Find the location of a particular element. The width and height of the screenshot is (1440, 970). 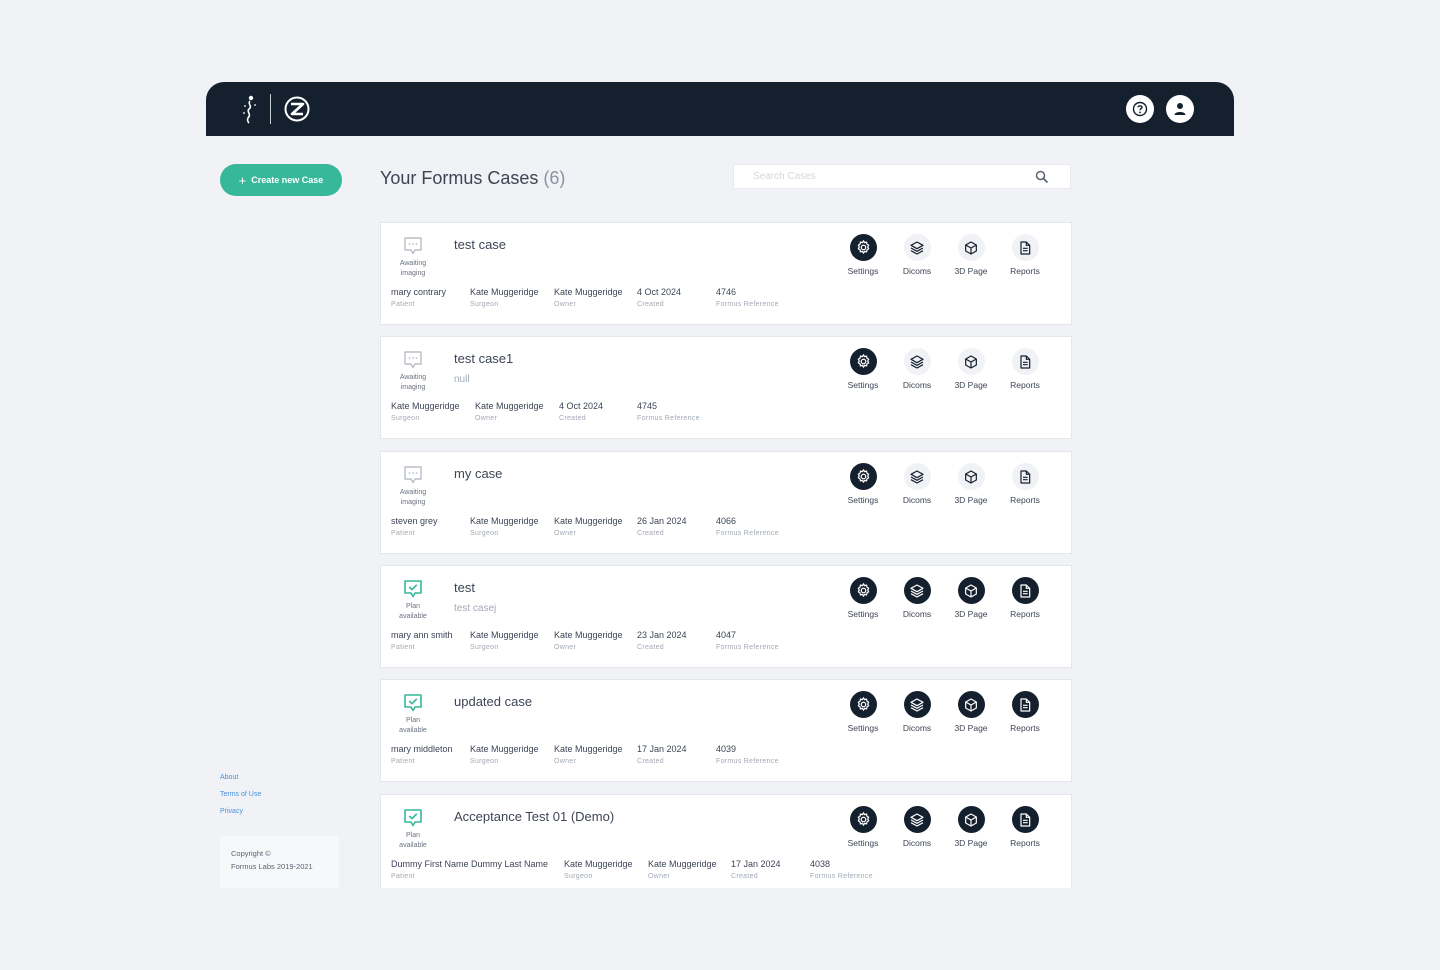

case-field-value: 23 Jan 2024 is located at coordinates (662, 635).